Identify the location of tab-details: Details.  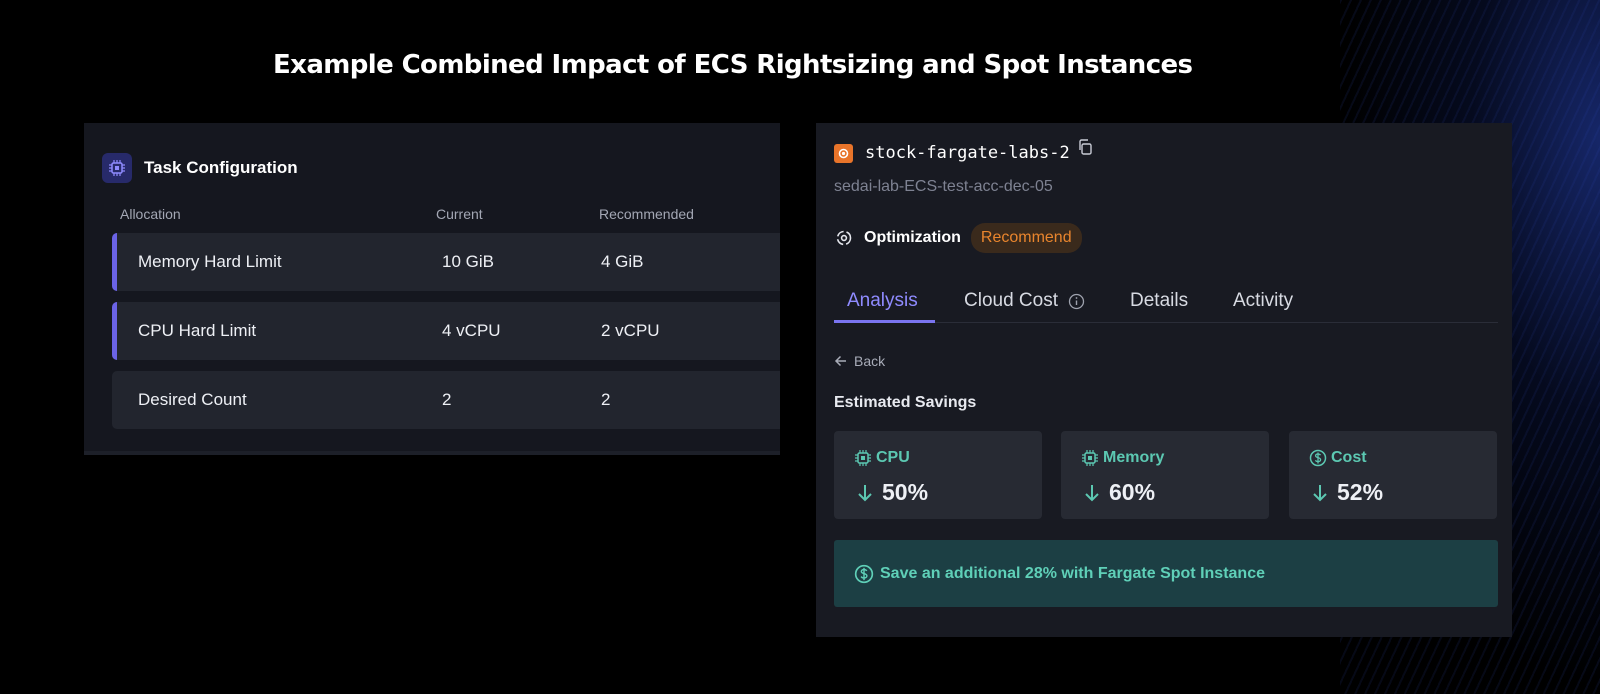
(1159, 301).